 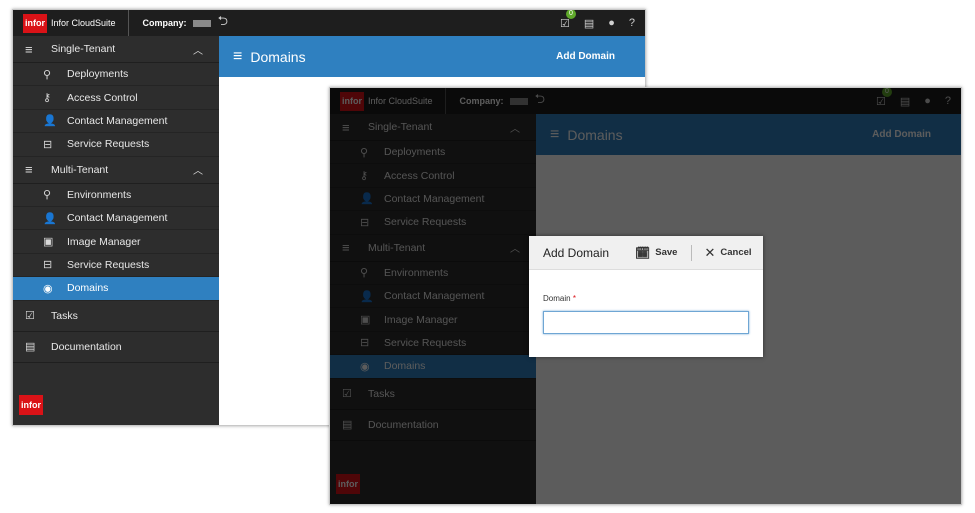 I want to click on sidebar-item-environments: ⚲ Environments, so click(x=116, y=195).